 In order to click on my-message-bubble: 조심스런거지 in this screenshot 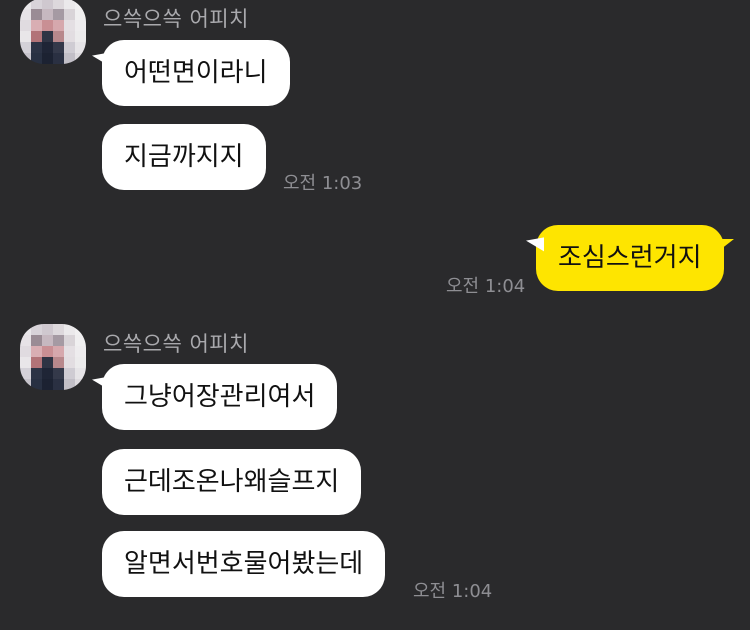, I will do `click(635, 258)`.